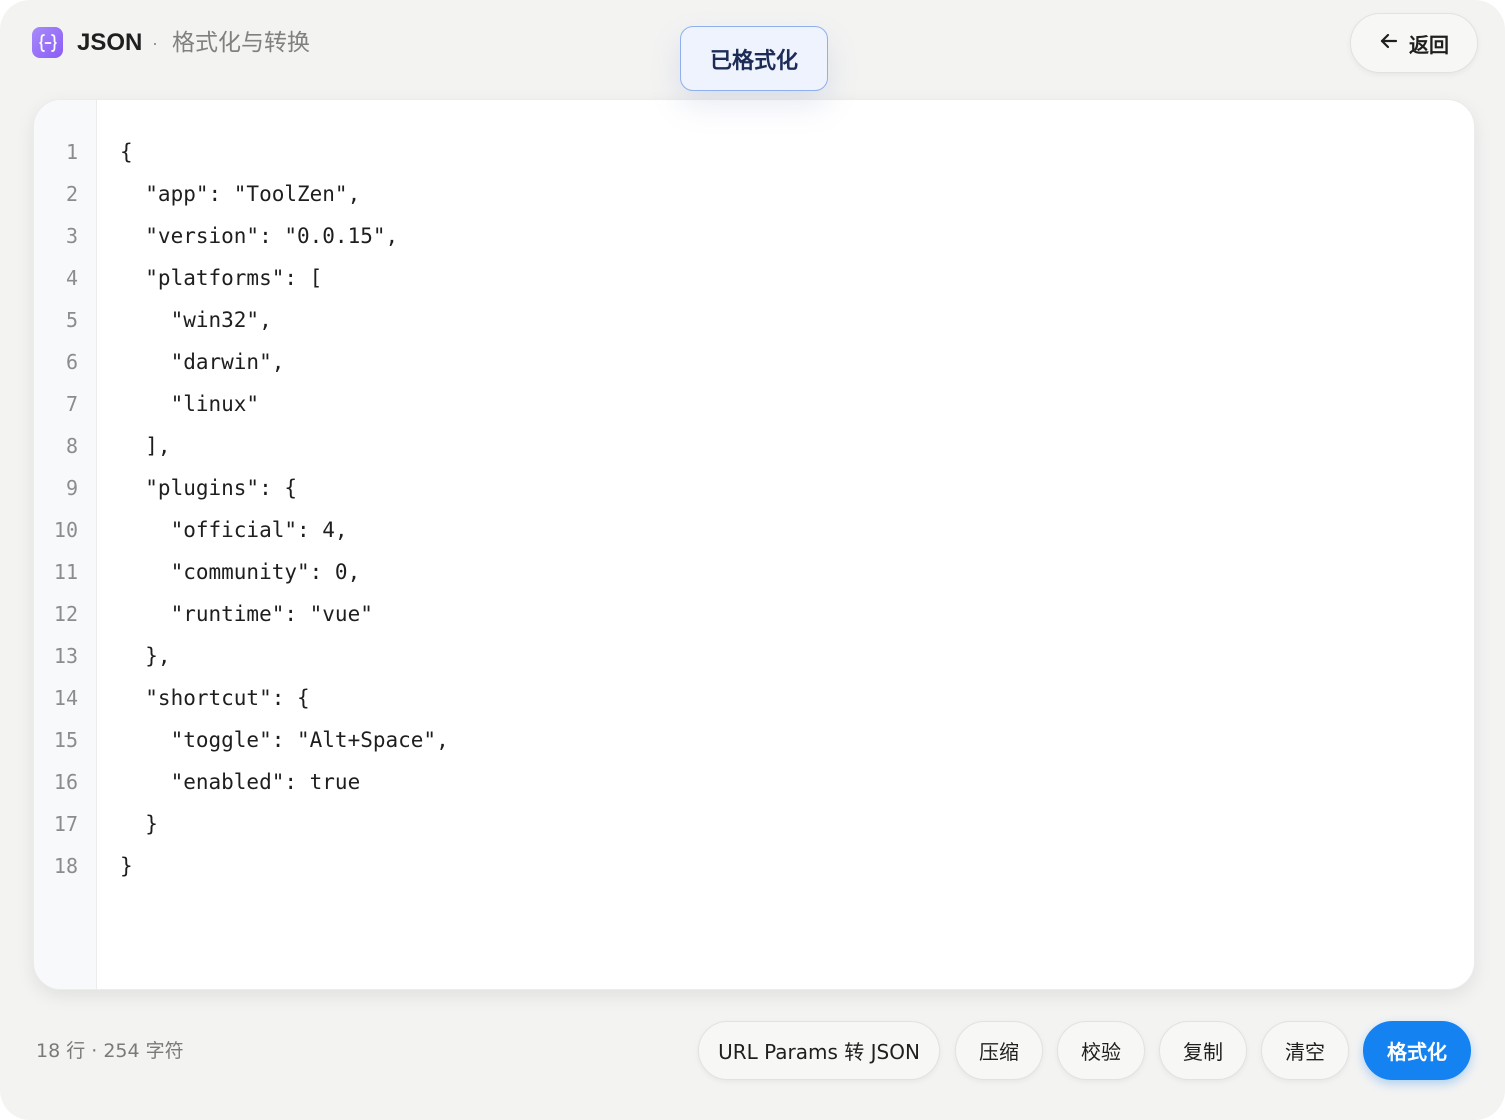 The height and width of the screenshot is (1120, 1505). I want to click on arrow-left-icon, so click(1389, 43).